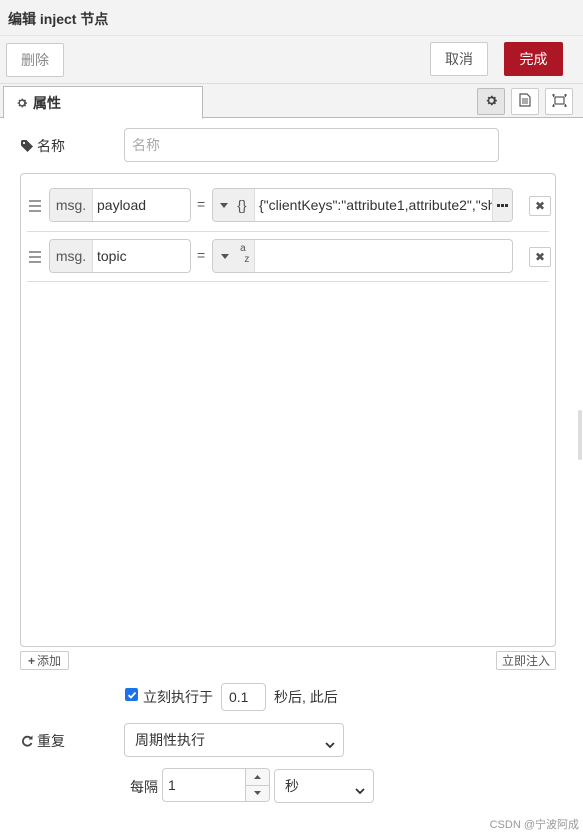 This screenshot has height=836, width=583. Describe the element at coordinates (49, 661) in the screenshot. I see `add-property-label: 添加` at that location.